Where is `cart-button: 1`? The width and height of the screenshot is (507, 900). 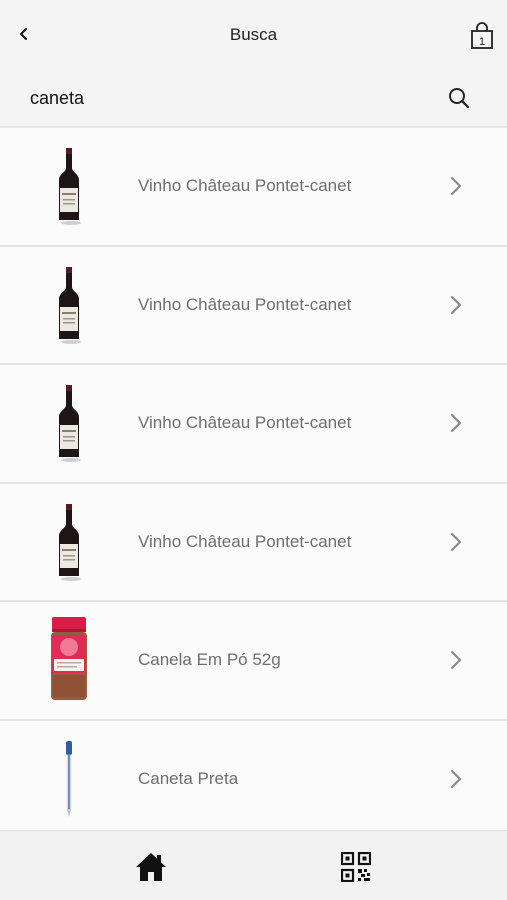 cart-button: 1 is located at coordinates (482, 36).